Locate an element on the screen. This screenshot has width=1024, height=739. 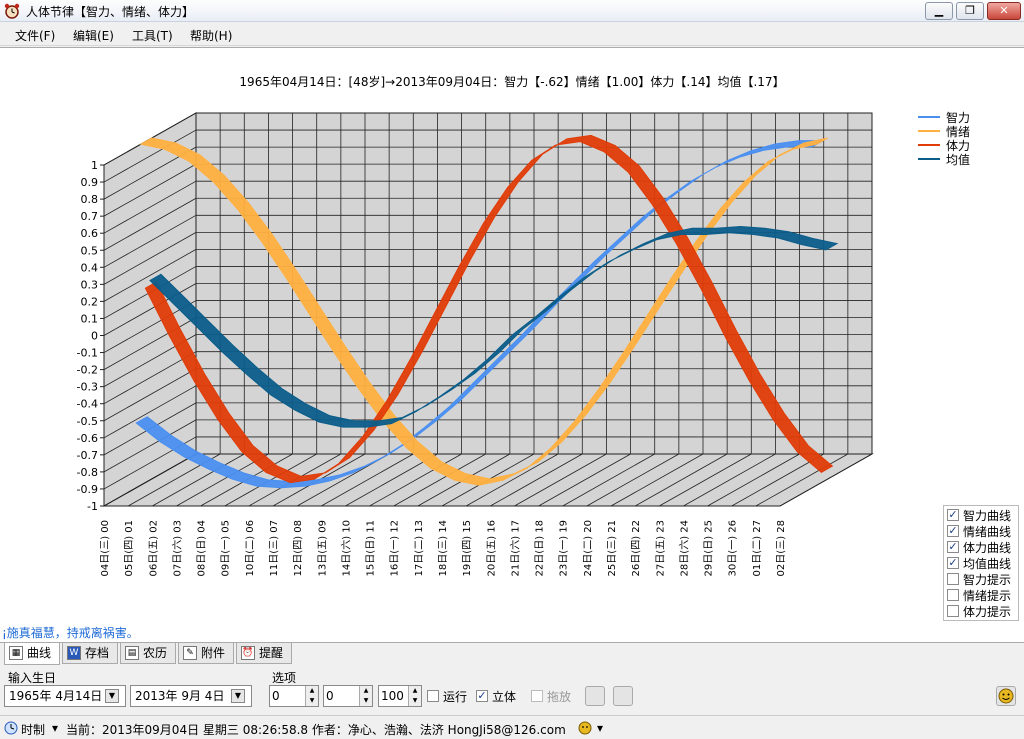
birth-date-picker: 1965年 4月14日 ▼ is located at coordinates (65, 696).